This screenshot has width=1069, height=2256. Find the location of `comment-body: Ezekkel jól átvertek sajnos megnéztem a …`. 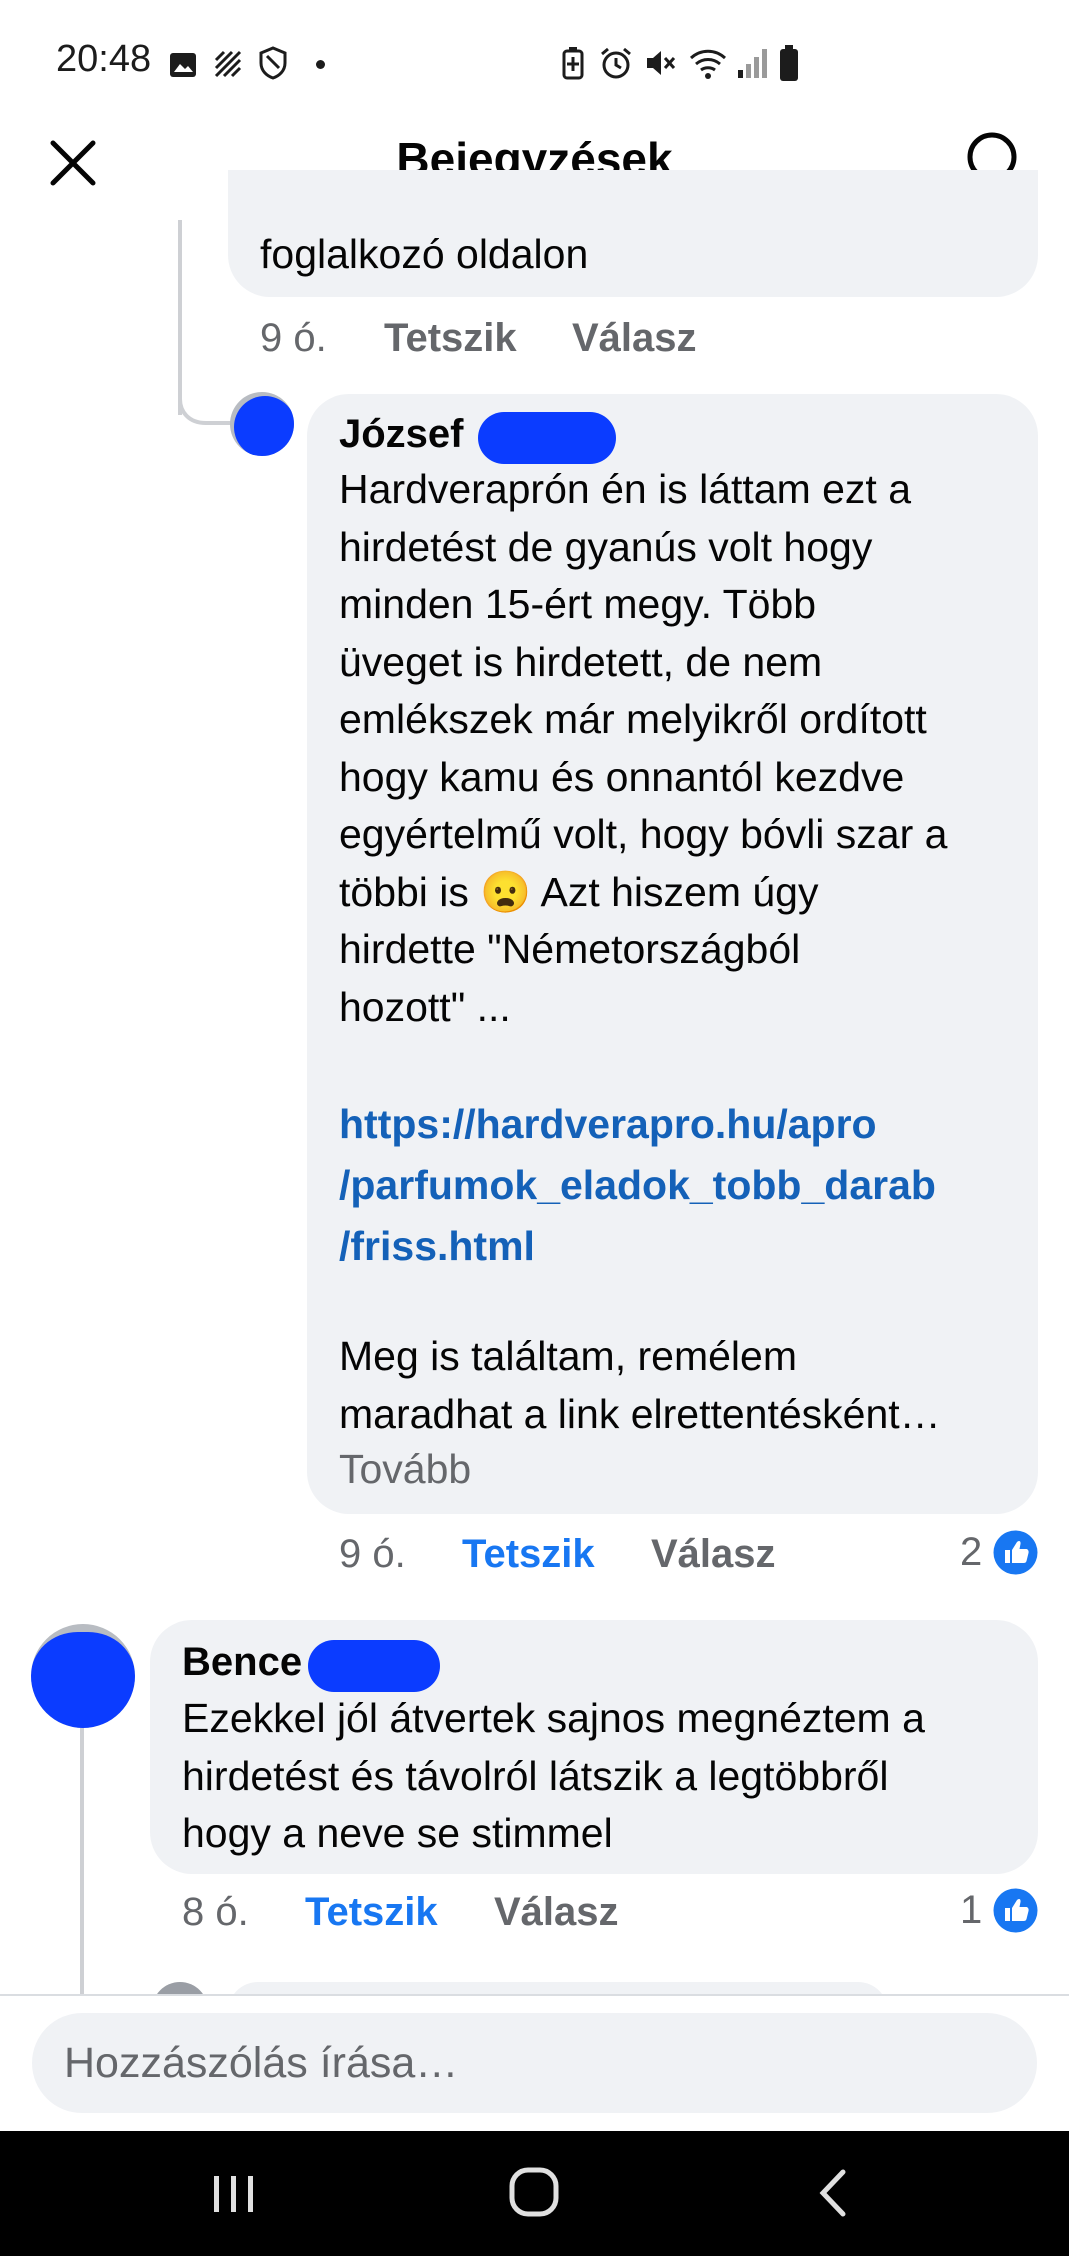

comment-body: Ezekkel jól átvertek sajnos megnéztem a … is located at coordinates (553, 1775).